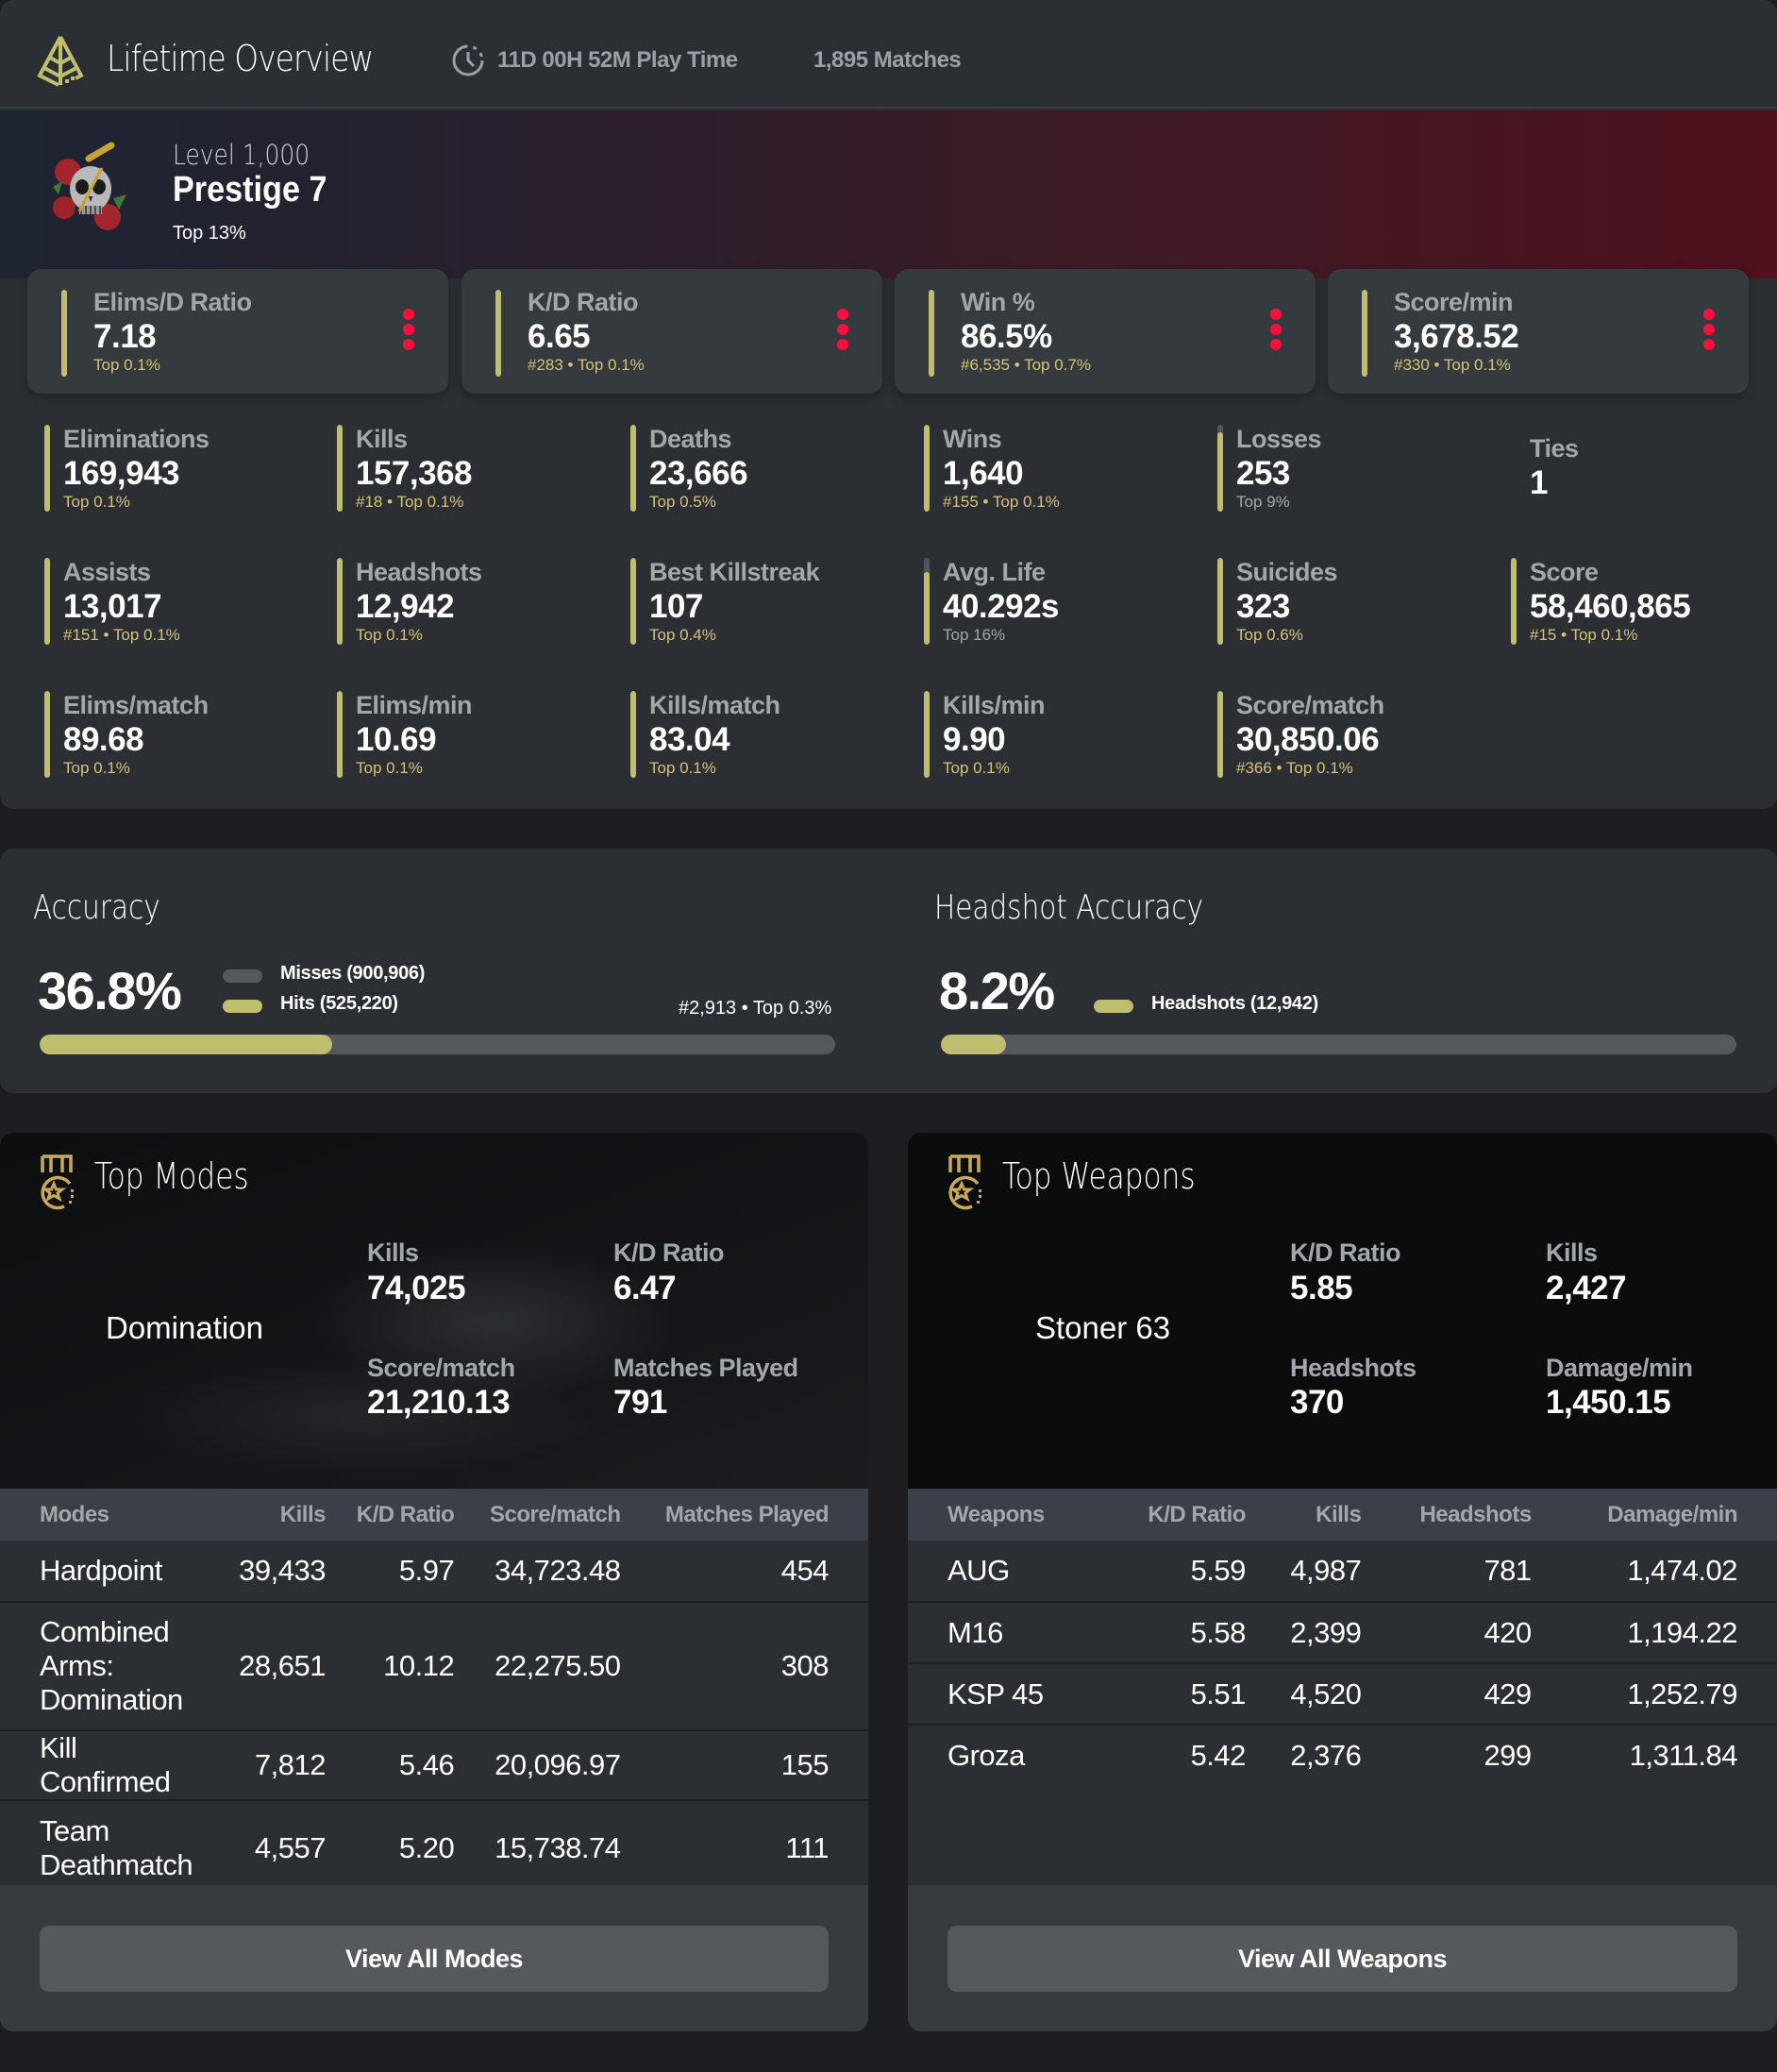  What do you see at coordinates (972, 439) in the screenshot?
I see `stat-label: Wins` at bounding box center [972, 439].